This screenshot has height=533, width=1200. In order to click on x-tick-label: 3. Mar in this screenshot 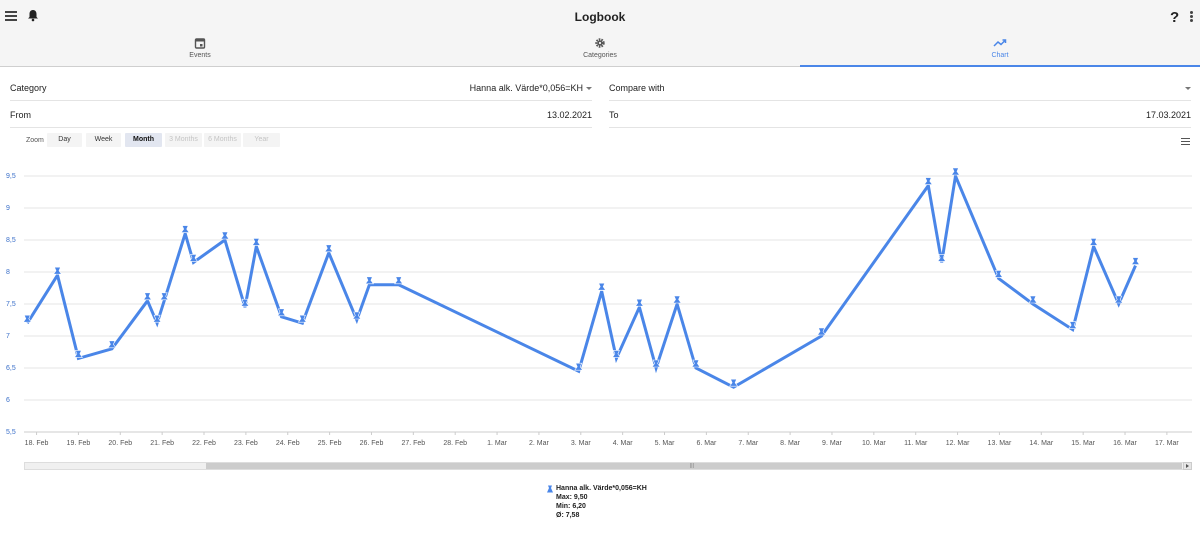, I will do `click(581, 443)`.